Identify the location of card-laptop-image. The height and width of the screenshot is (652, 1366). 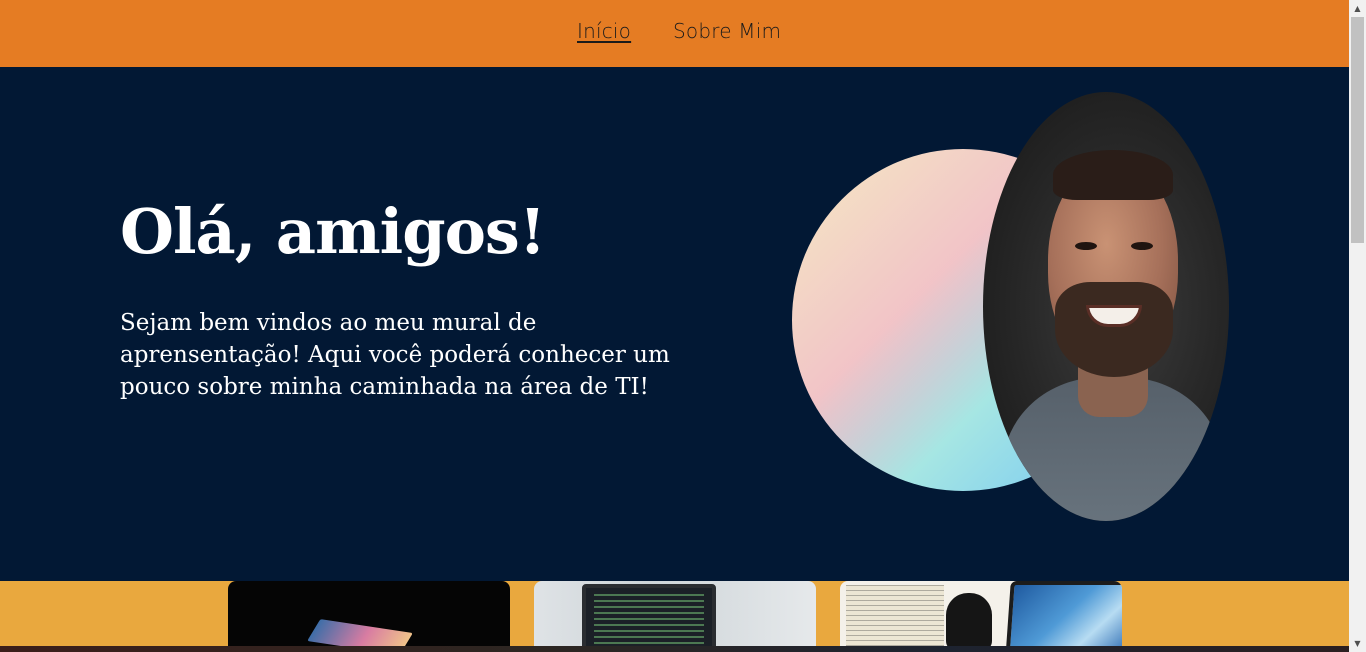
(369, 616).